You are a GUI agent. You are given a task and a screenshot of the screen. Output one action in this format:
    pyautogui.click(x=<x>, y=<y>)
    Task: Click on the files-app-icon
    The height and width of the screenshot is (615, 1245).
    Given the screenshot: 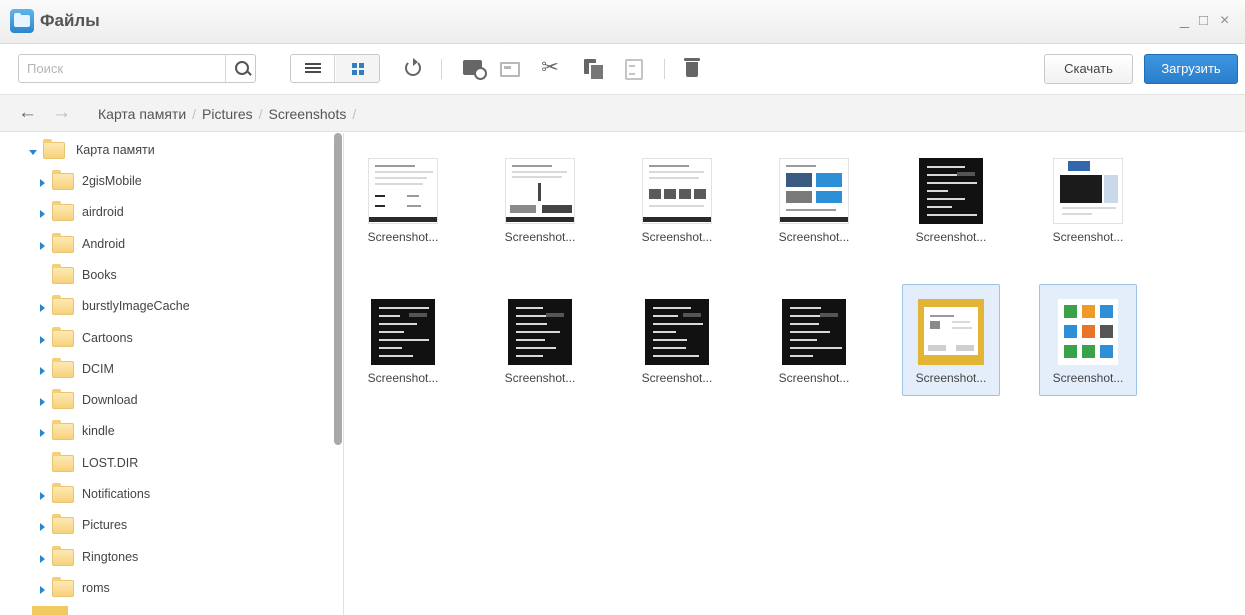 What is the action you would take?
    pyautogui.click(x=22, y=21)
    